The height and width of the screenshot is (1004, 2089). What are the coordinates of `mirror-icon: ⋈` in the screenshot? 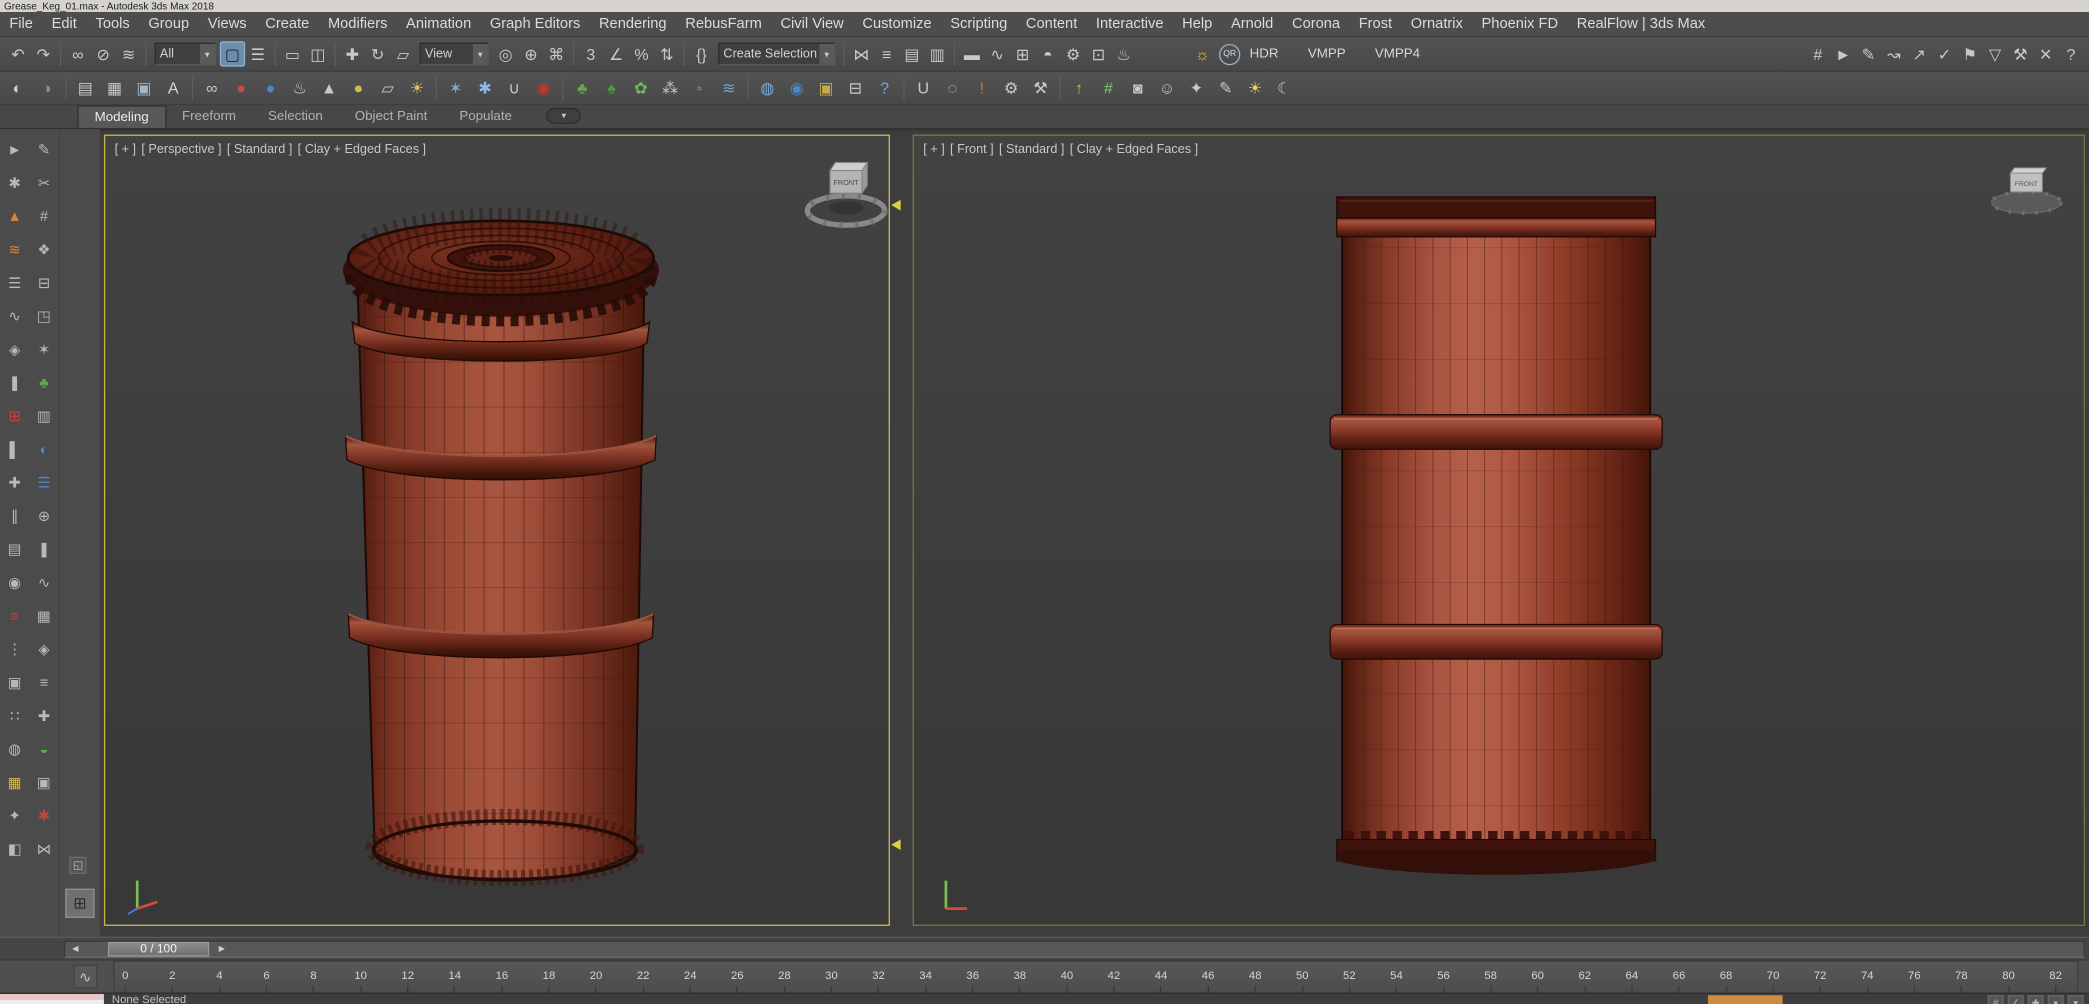 It's located at (861, 53).